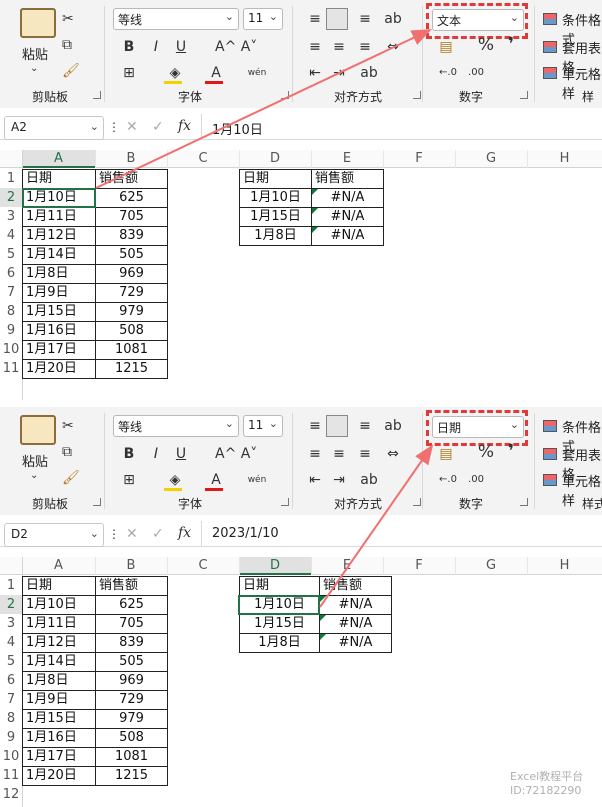 This screenshot has width=602, height=807. What do you see at coordinates (114, 534) in the screenshot?
I see `more-options-icon: ⋮` at bounding box center [114, 534].